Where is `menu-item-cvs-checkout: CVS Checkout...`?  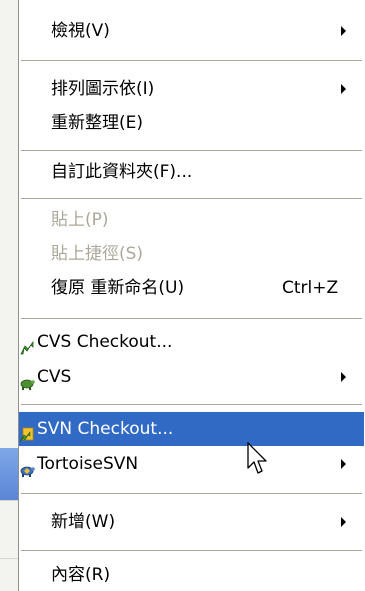 menu-item-cvs-checkout: CVS Checkout... is located at coordinates (191, 342).